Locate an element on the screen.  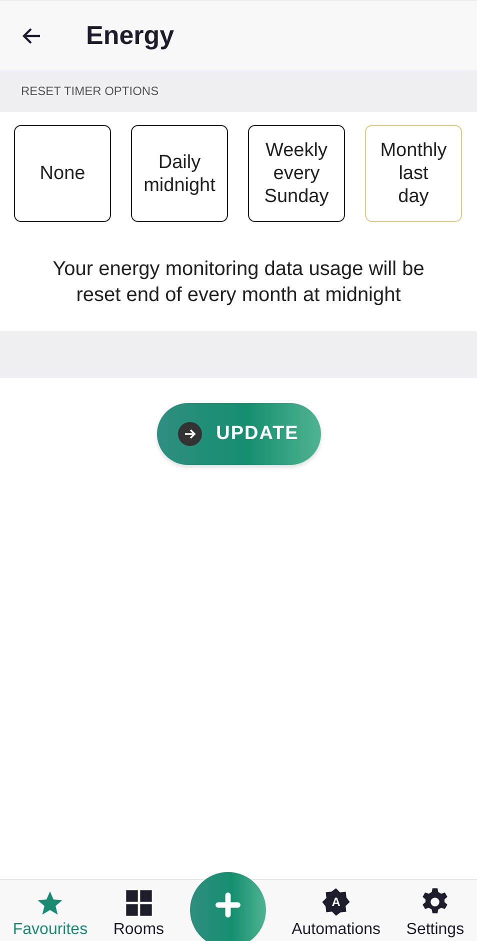
plus-icon is located at coordinates (227, 905).